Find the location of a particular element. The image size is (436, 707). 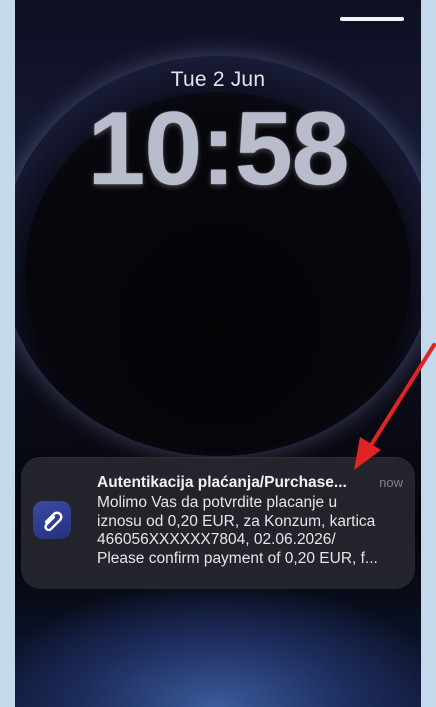

notification-body-line: iznosu od 0,20 EUR, za Konzum, kartica is located at coordinates (236, 521).